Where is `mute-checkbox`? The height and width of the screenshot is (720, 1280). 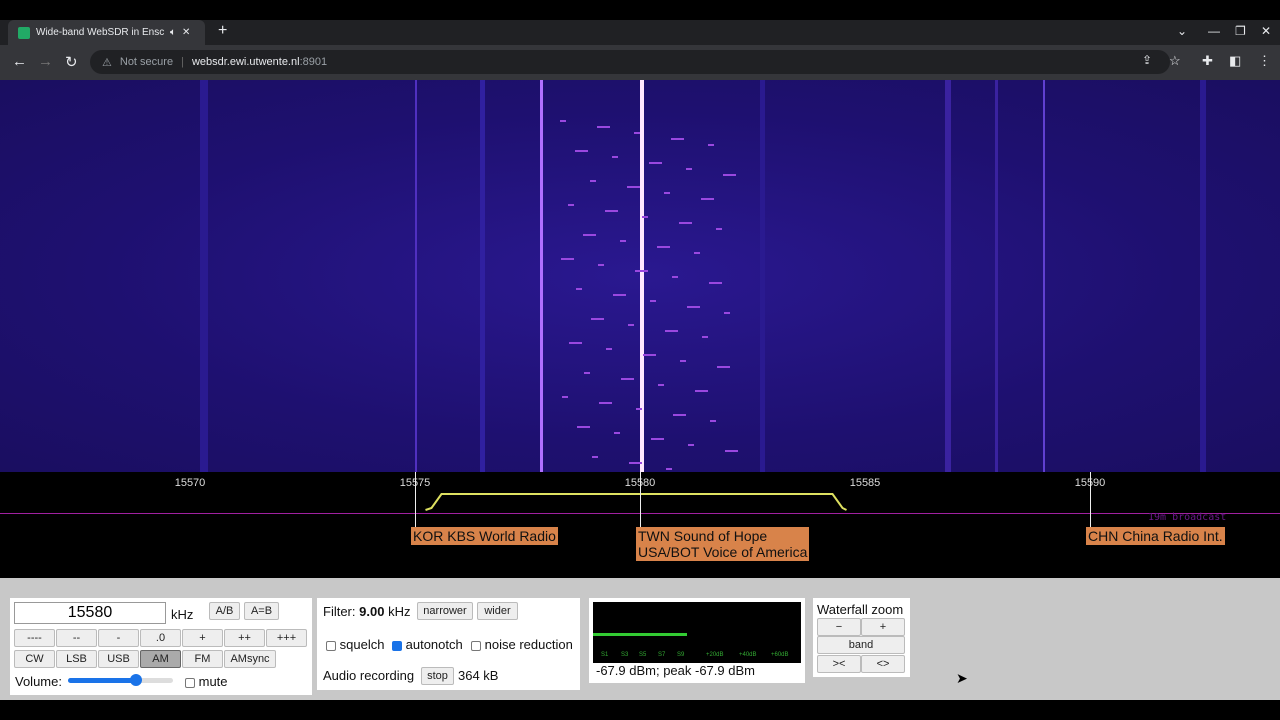 mute-checkbox is located at coordinates (190, 682).